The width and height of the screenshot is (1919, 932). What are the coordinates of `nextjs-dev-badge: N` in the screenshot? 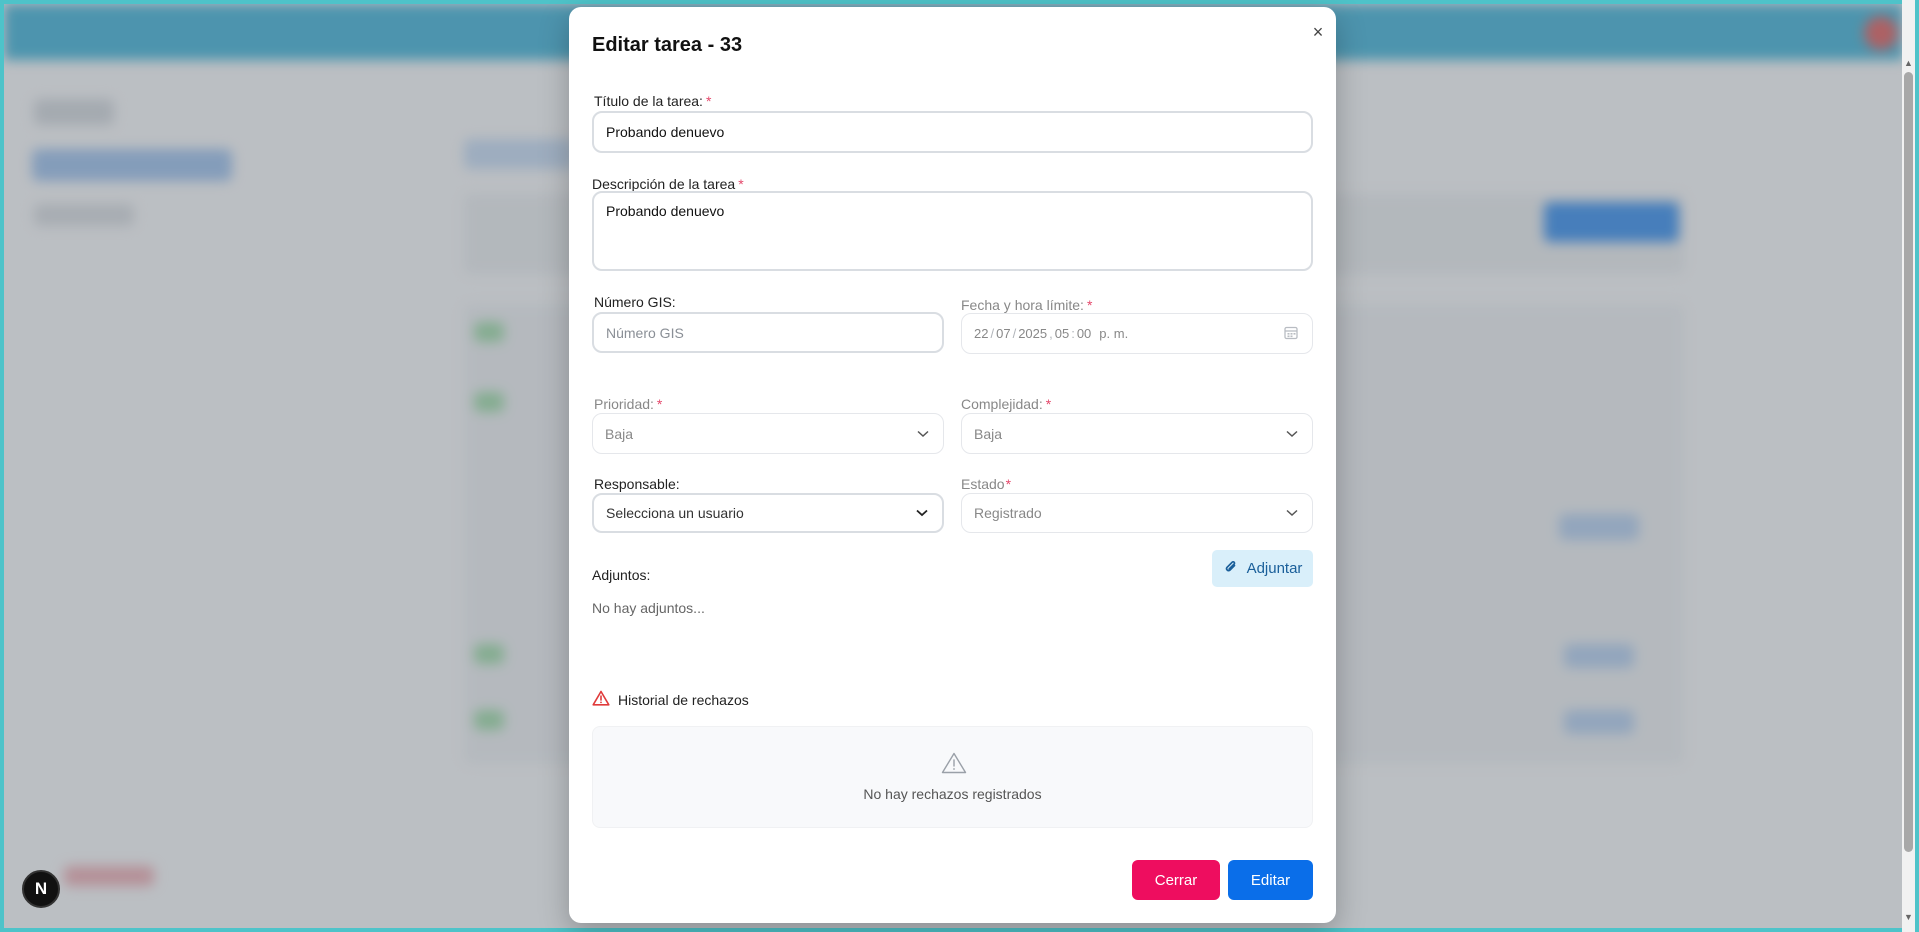 It's located at (41, 889).